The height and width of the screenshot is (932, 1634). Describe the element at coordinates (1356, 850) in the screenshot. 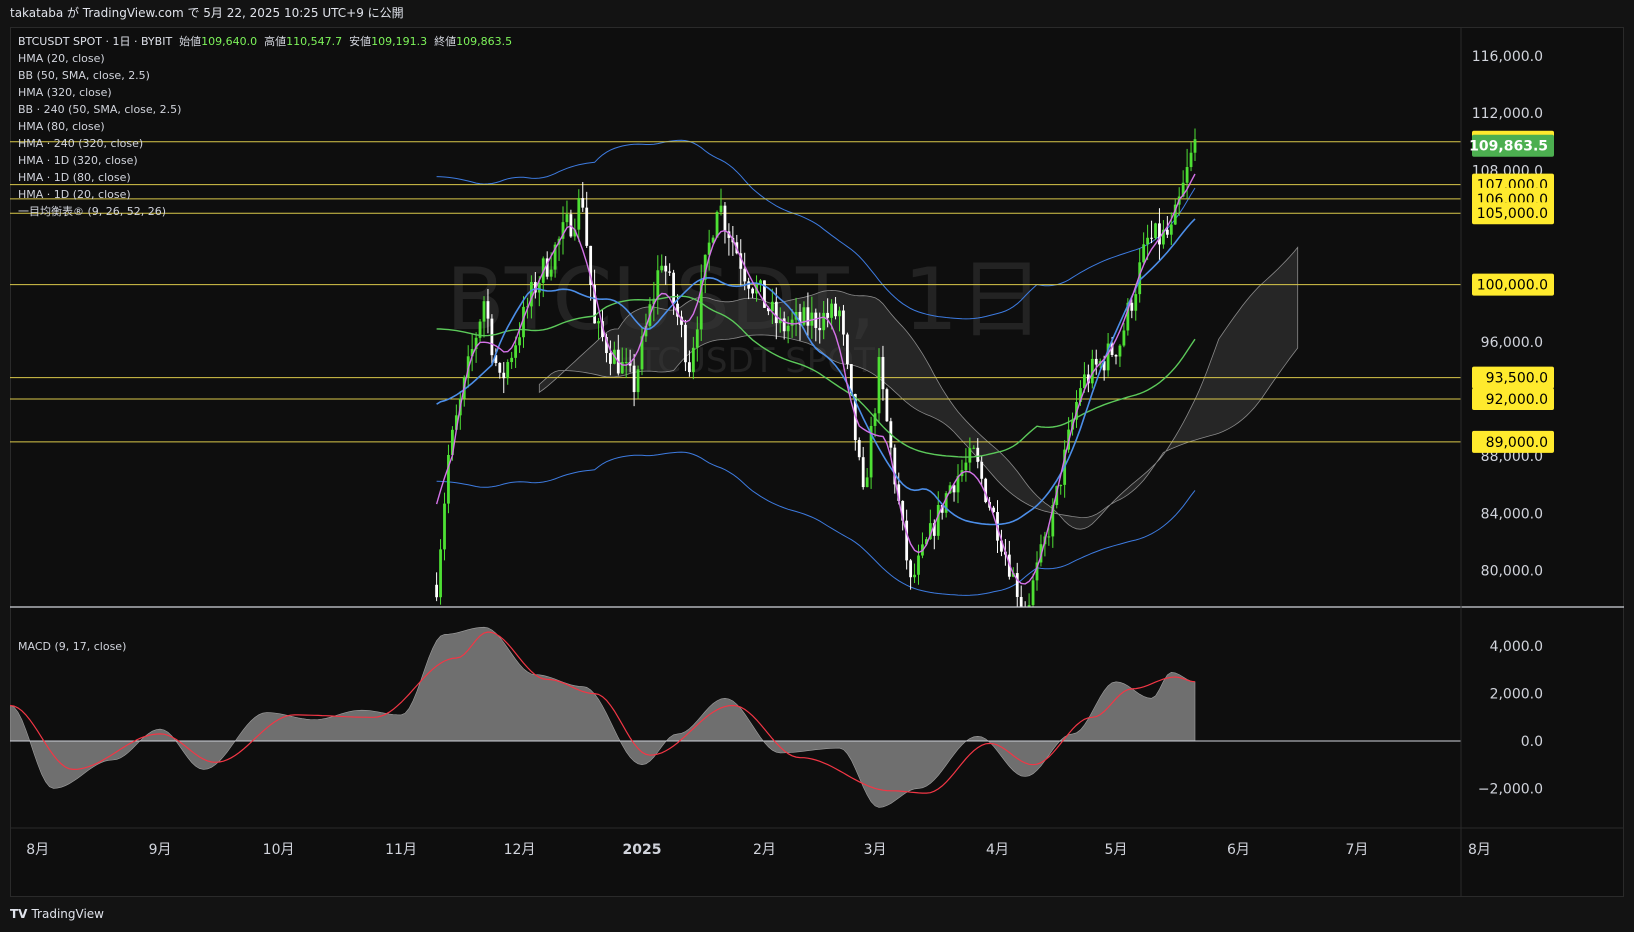

I see `time-axis-tick: 7月` at that location.